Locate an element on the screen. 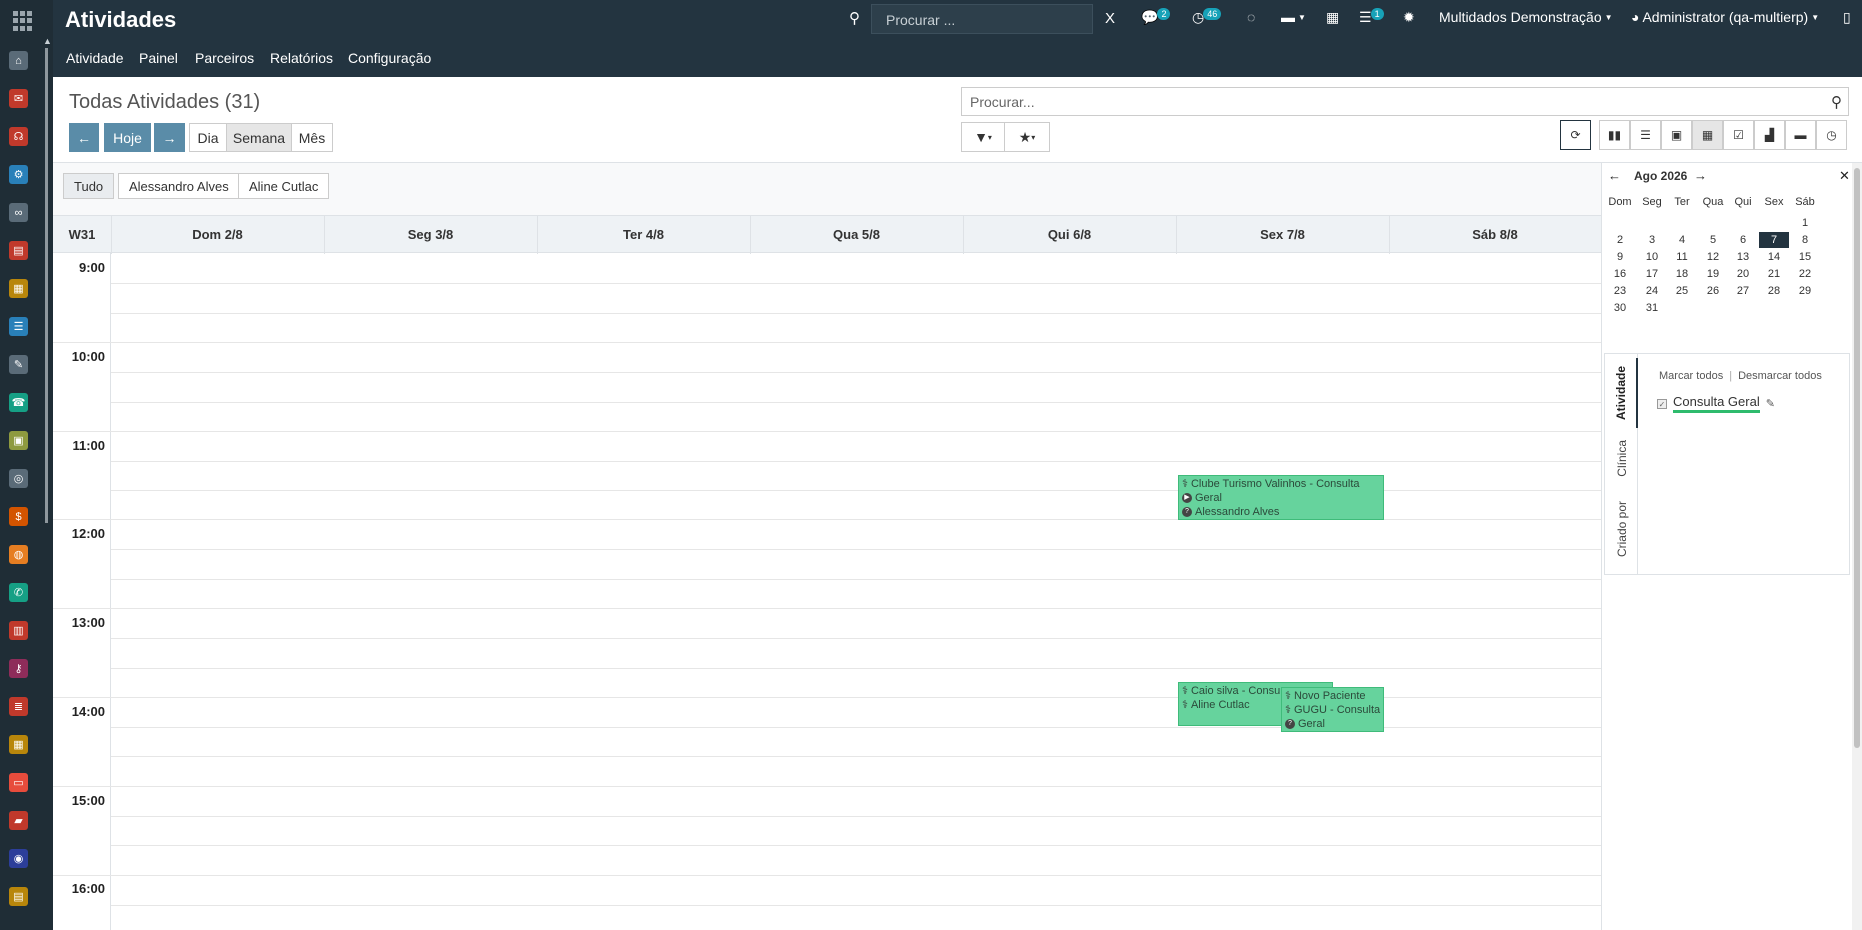  mini-calendar-day: 20 is located at coordinates (1743, 274).